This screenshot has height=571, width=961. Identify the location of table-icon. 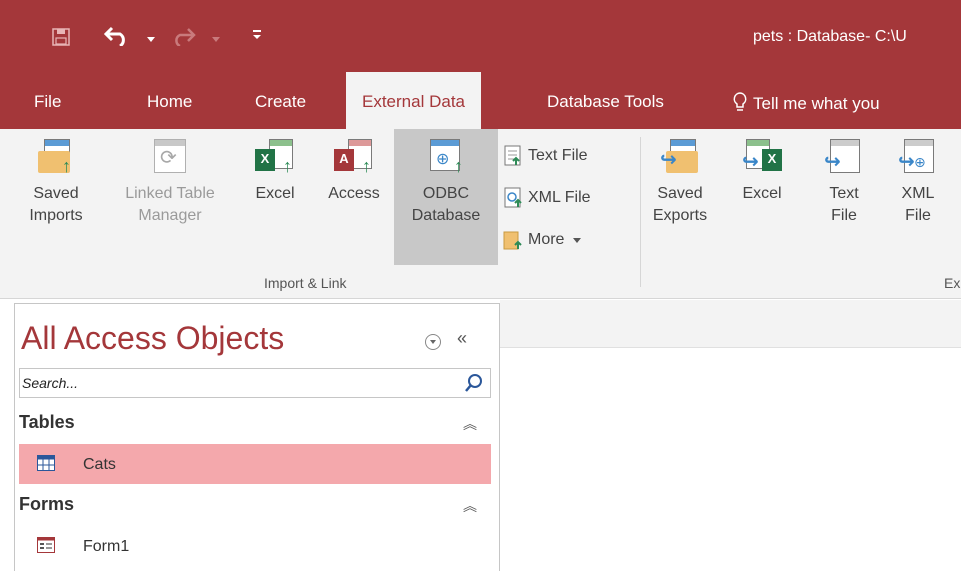
(46, 463).